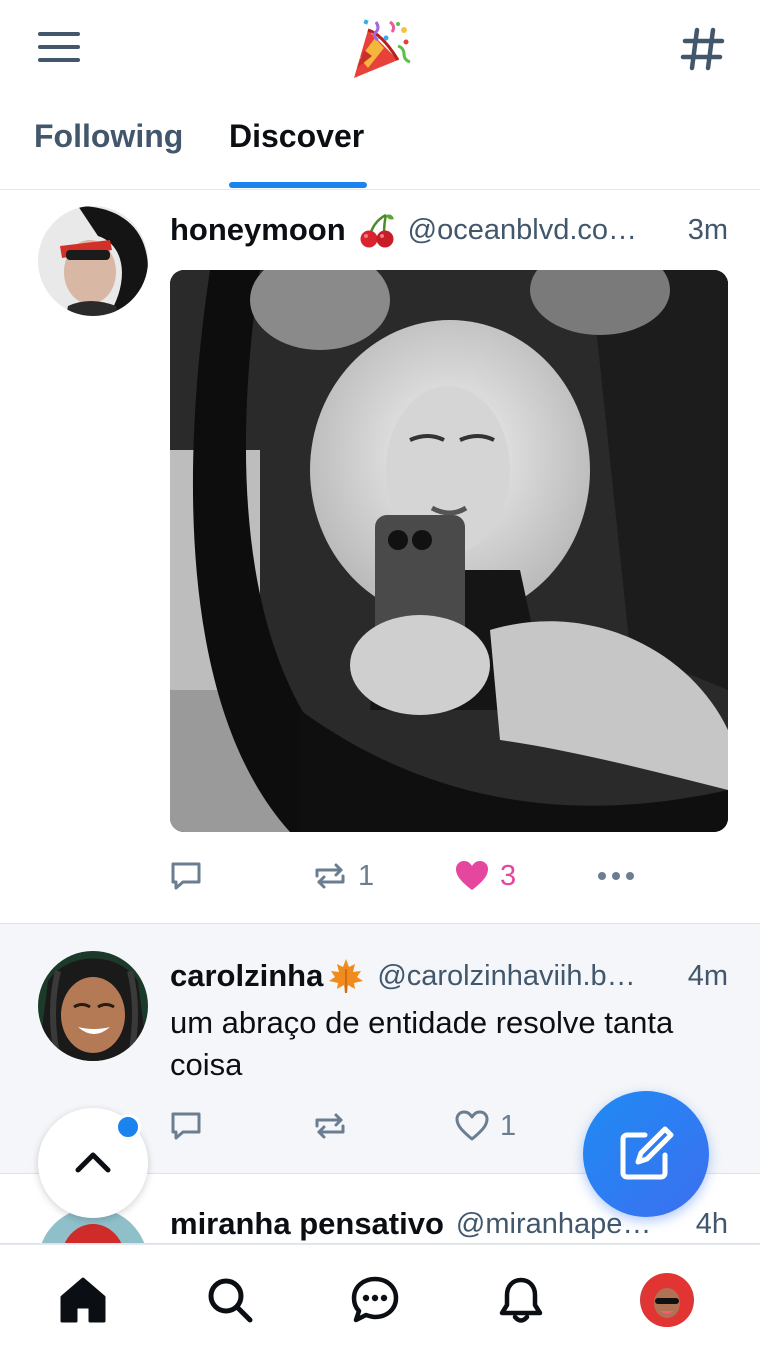  I want to click on cherries-icon, so click(377, 230).